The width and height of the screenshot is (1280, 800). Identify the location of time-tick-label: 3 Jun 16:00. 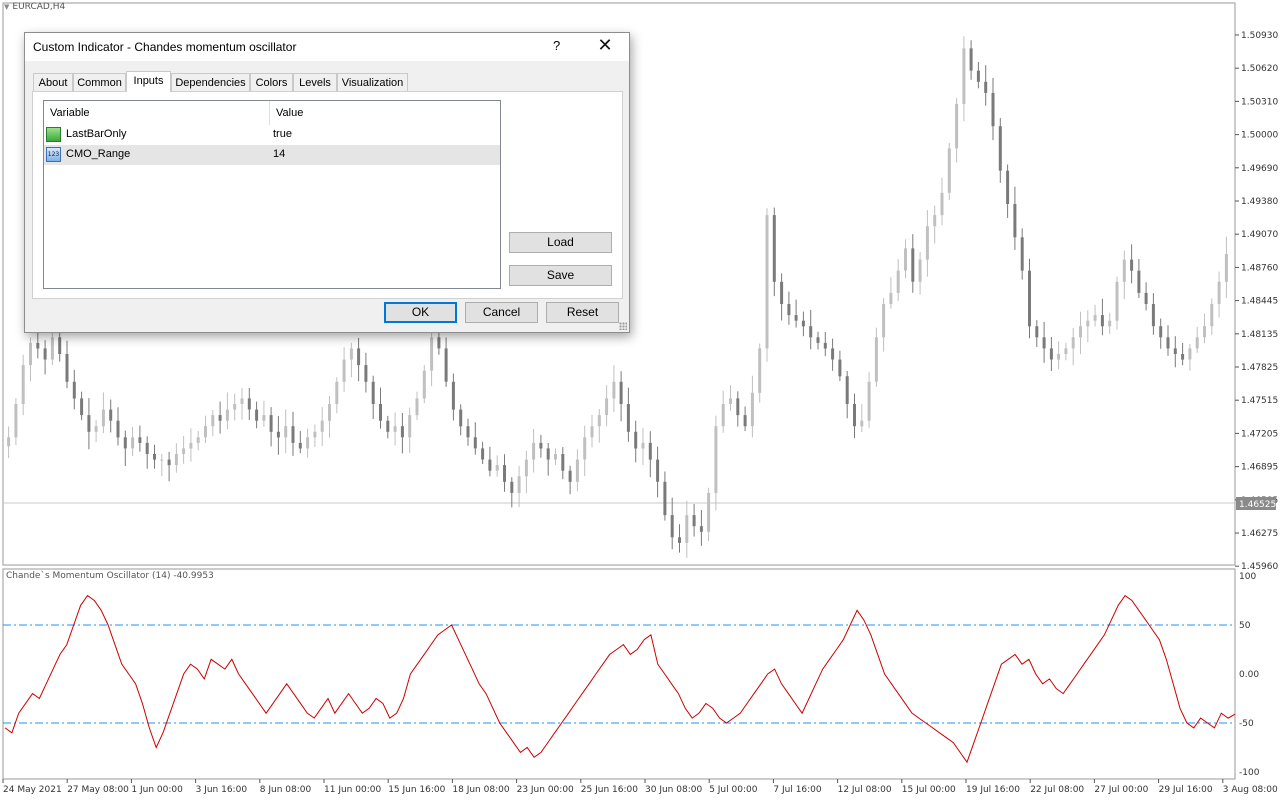
(222, 790).